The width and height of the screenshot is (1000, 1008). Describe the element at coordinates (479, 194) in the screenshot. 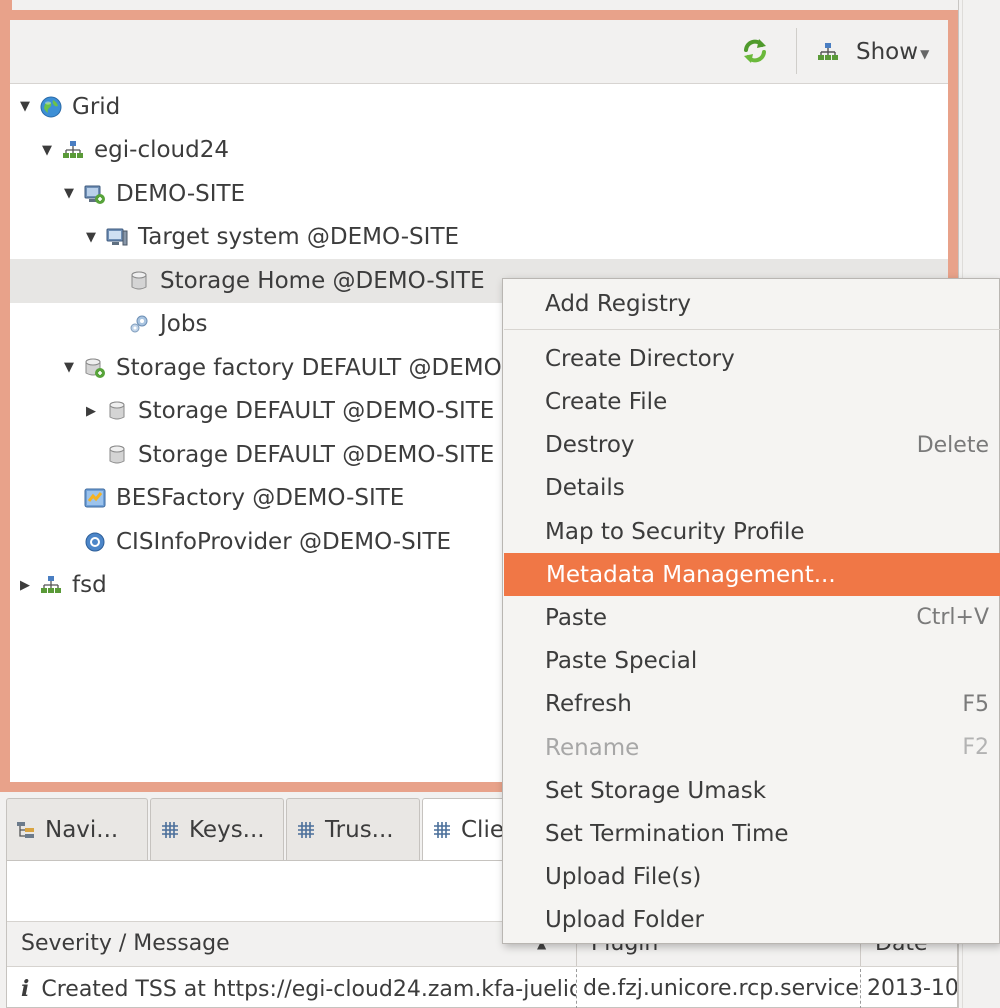

I see `tree-item: ▼ DEMO-SITE` at that location.